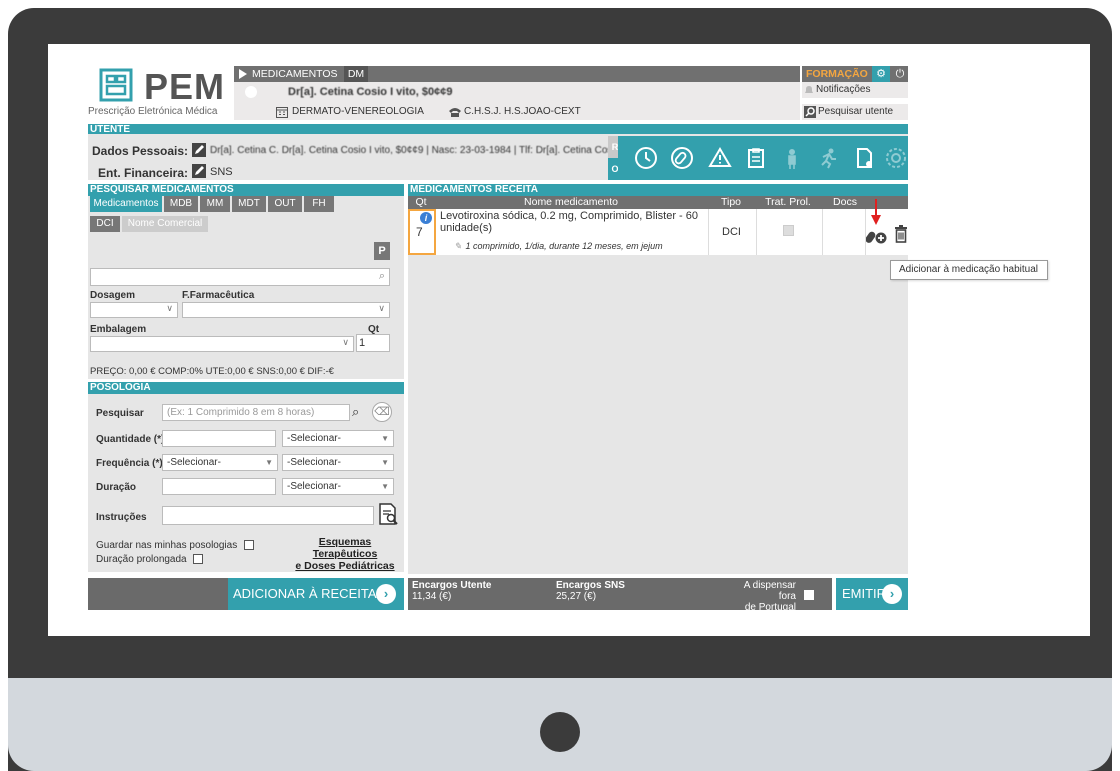  Describe the element at coordinates (121, 517) in the screenshot. I see `instrucoes-label: Instruções` at that location.